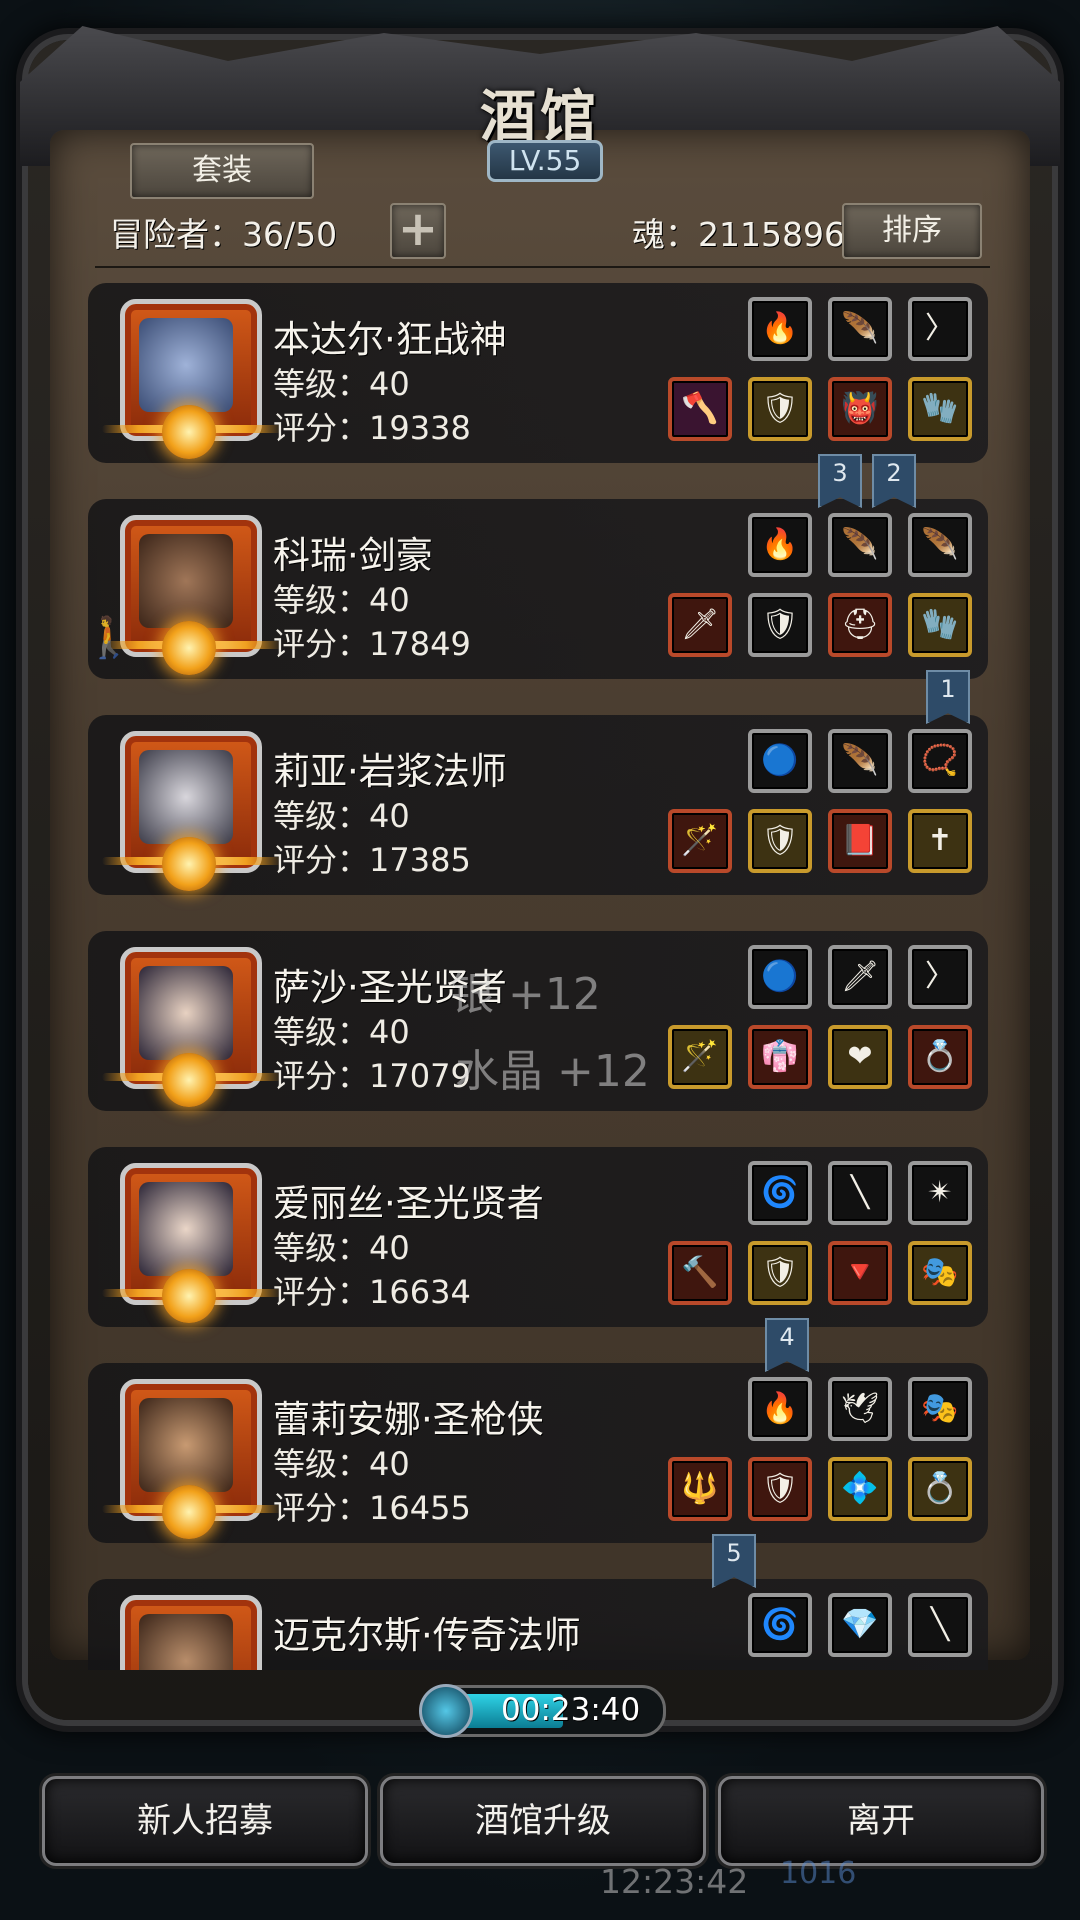 The image size is (1080, 1920). Describe the element at coordinates (700, 625) in the screenshot. I see `sword-equip-icon: 🗡` at that location.